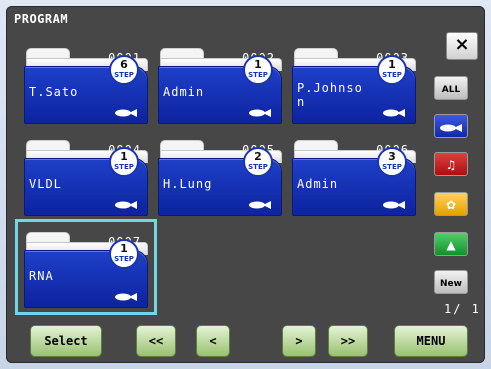  I want to click on program-folder-0007: 0007 RNA 1STEP, so click(86, 267).